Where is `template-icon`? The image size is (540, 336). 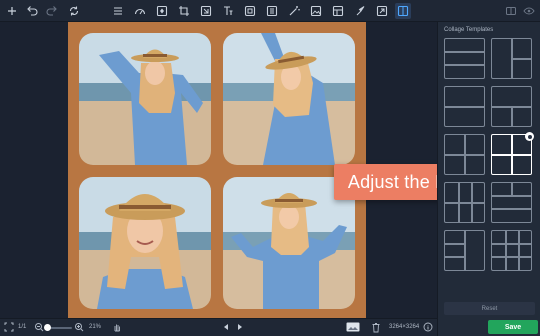
template-icon is located at coordinates (338, 11).